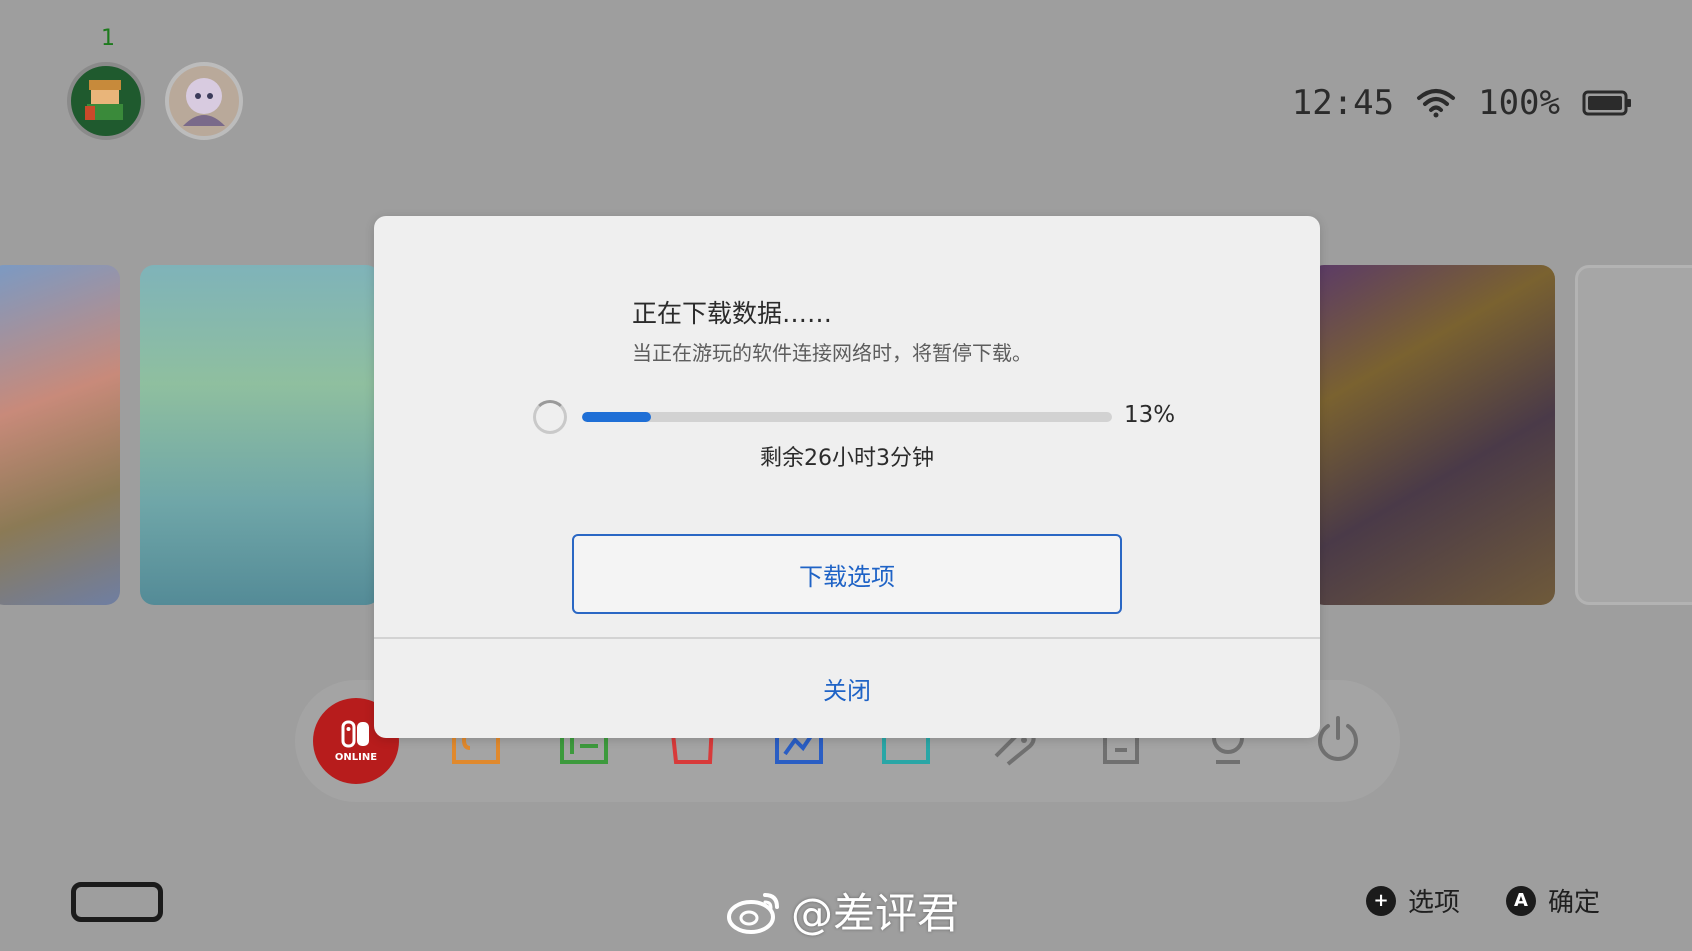  Describe the element at coordinates (847, 688) in the screenshot. I see `close-button: 关闭` at that location.